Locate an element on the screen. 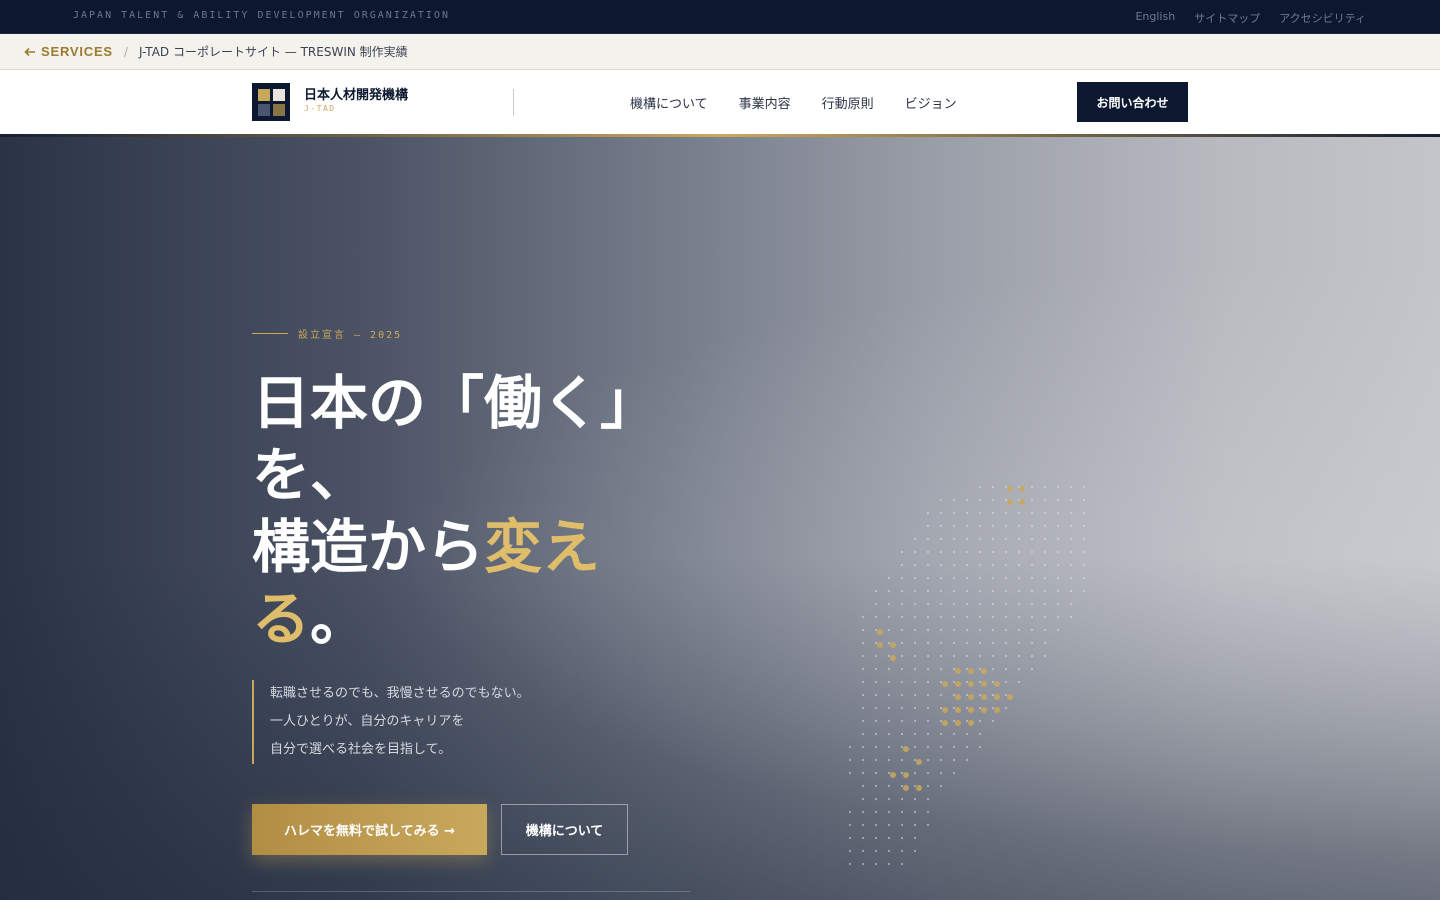  logo-mark-icon is located at coordinates (271, 102).